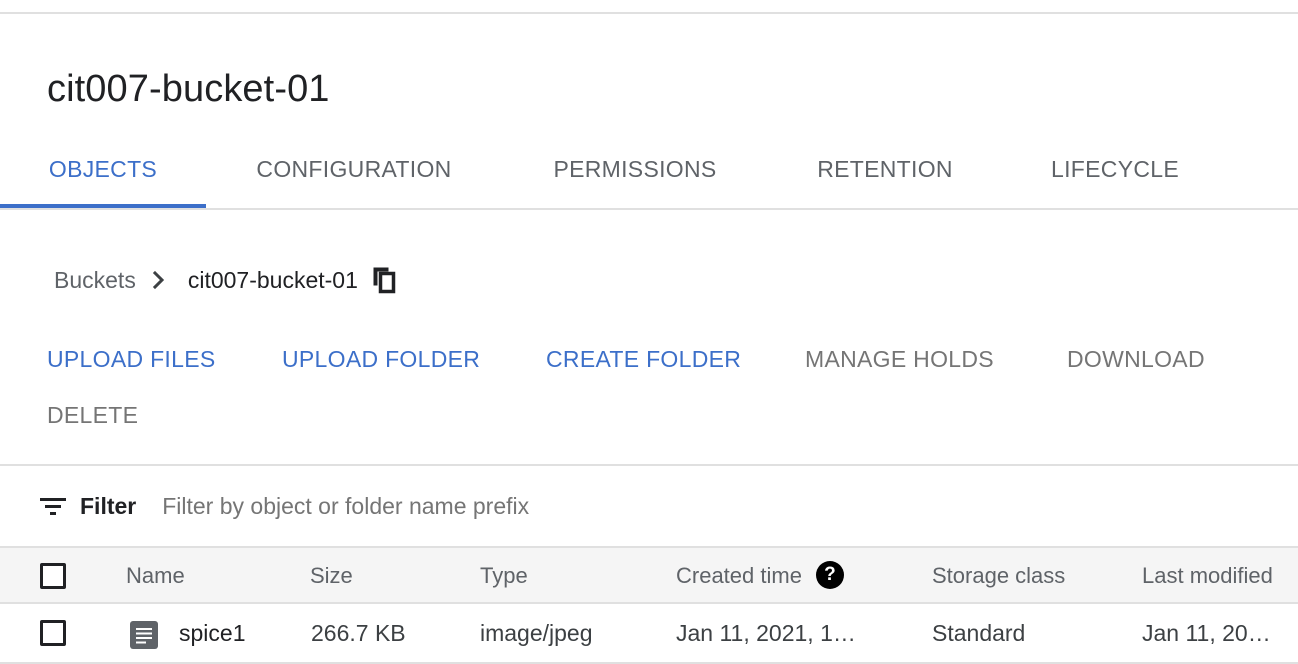 The width and height of the screenshot is (1298, 664). What do you see at coordinates (829, 575) in the screenshot?
I see `help-icon: ?` at bounding box center [829, 575].